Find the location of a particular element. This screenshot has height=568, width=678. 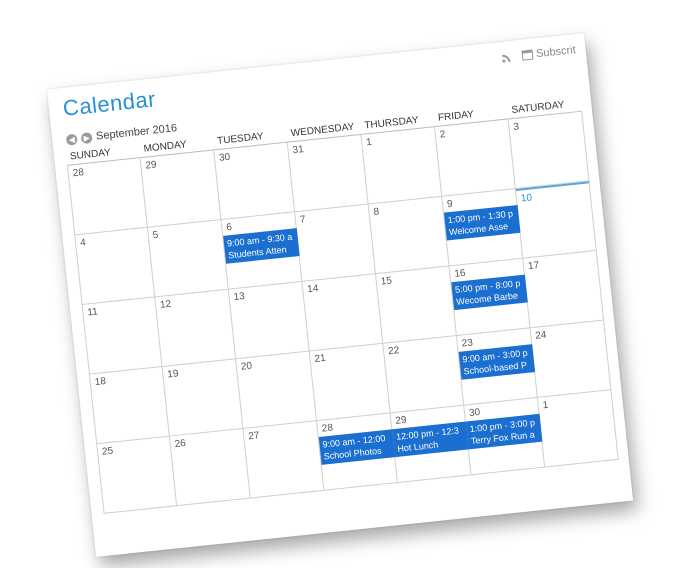

day-number: 3 is located at coordinates (516, 127).